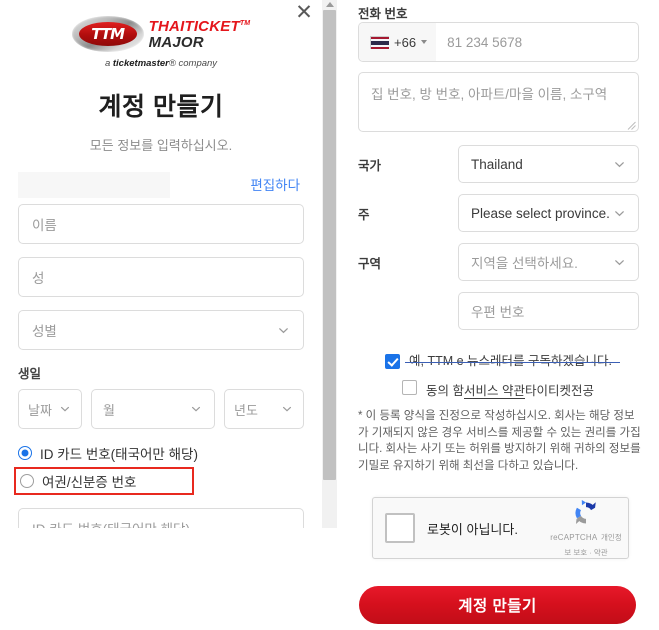 This screenshot has height=630, width=659. What do you see at coordinates (445, 391) in the screenshot?
I see `terms-label-pre: 동의 함` at bounding box center [445, 391].